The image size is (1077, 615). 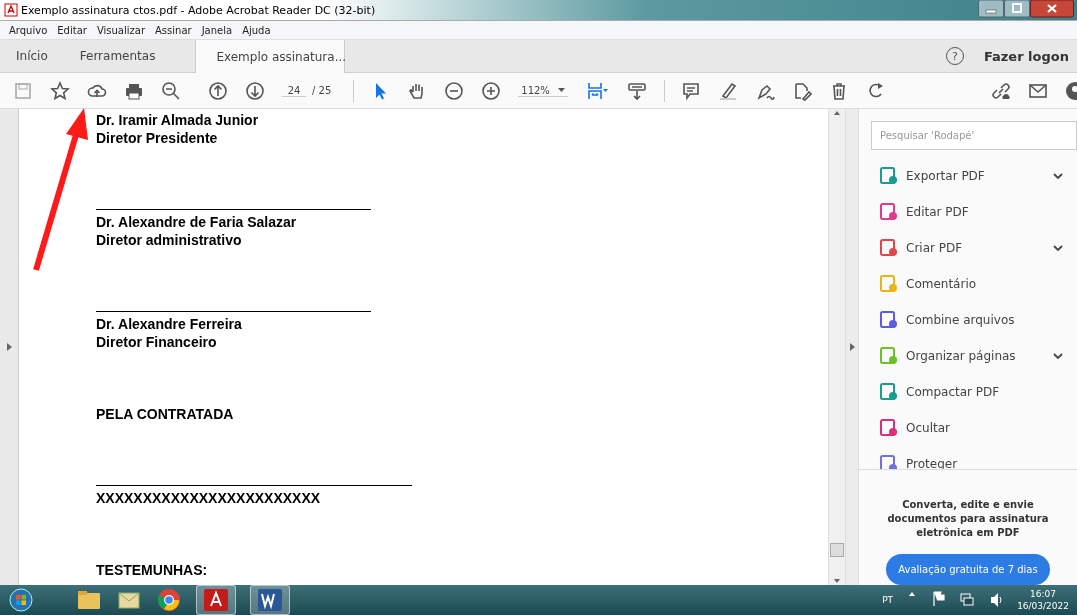 I want to click on tool-item: Compactar PDF, so click(x=968, y=391).